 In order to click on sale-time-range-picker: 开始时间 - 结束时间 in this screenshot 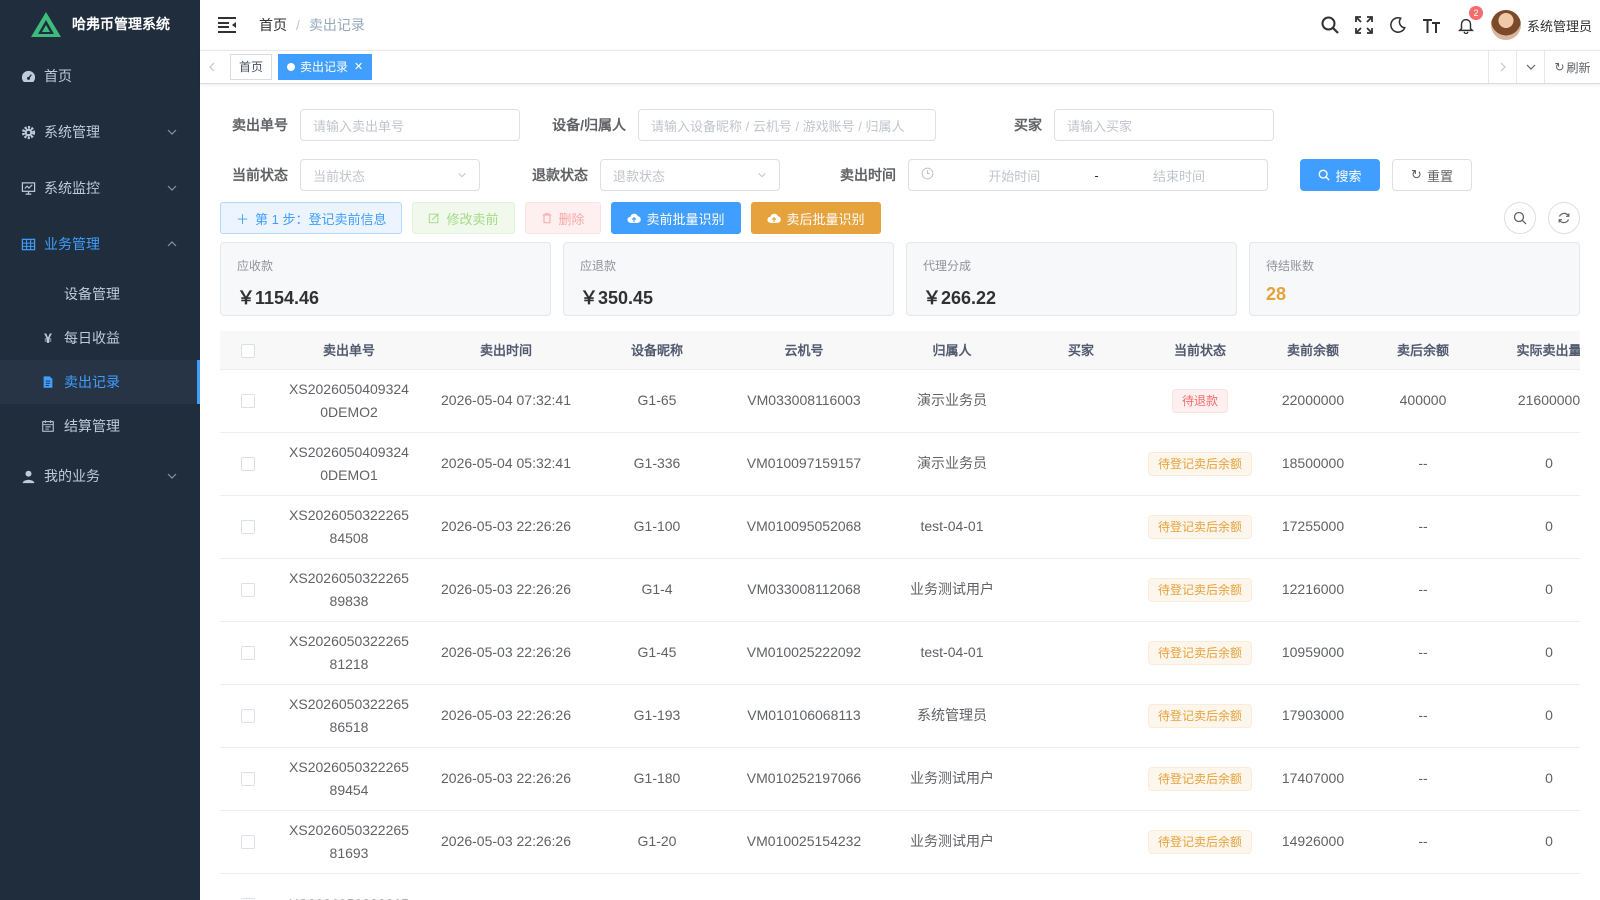, I will do `click(1088, 175)`.